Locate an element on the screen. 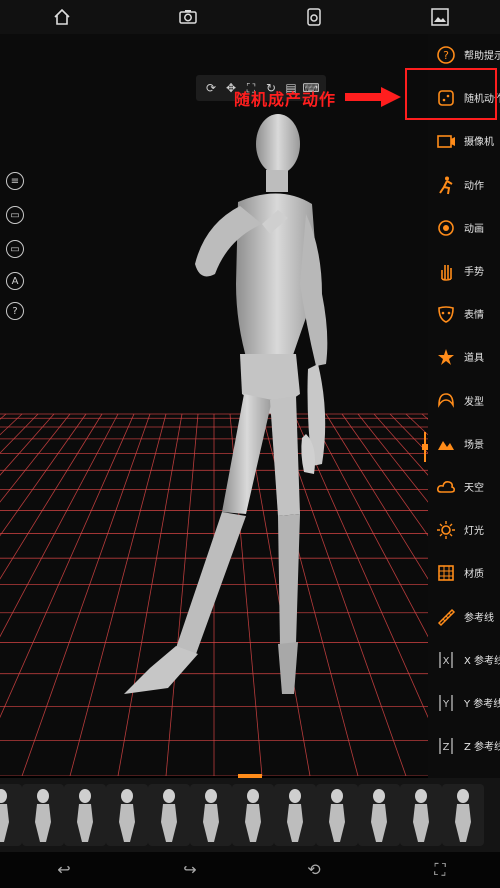 The image size is (500, 888). a-mode-icon: A is located at coordinates (15, 281).